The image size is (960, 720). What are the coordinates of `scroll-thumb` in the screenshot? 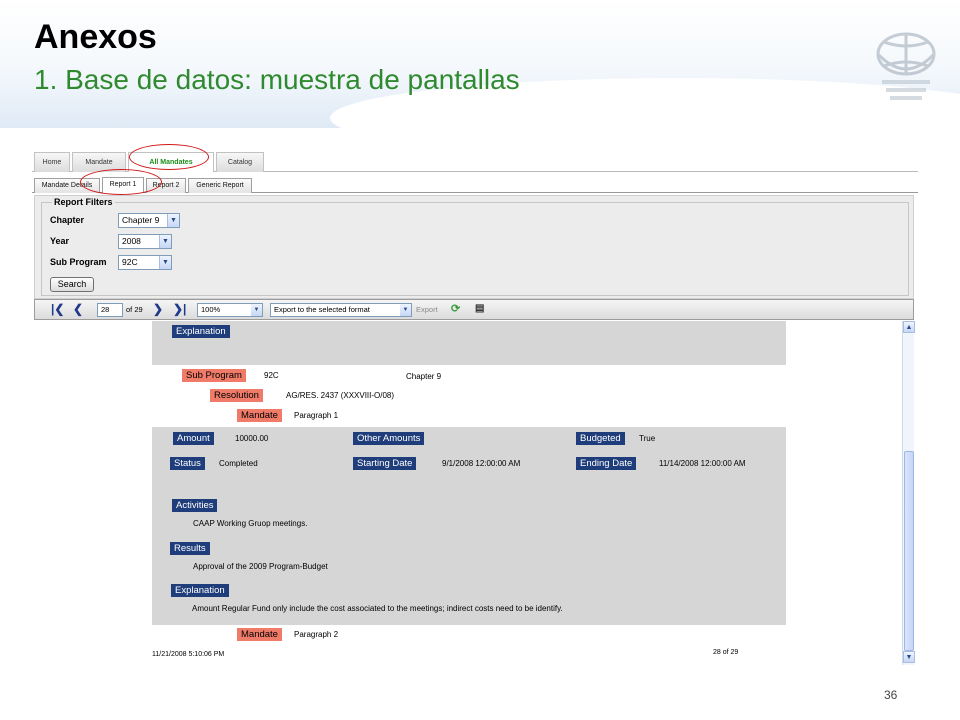 It's located at (909, 551).